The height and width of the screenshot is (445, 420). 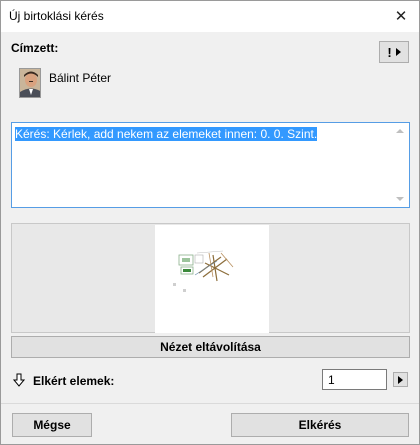 What do you see at coordinates (210, 16) in the screenshot?
I see `title-bar: Új birtoklási kérés ✕` at bounding box center [210, 16].